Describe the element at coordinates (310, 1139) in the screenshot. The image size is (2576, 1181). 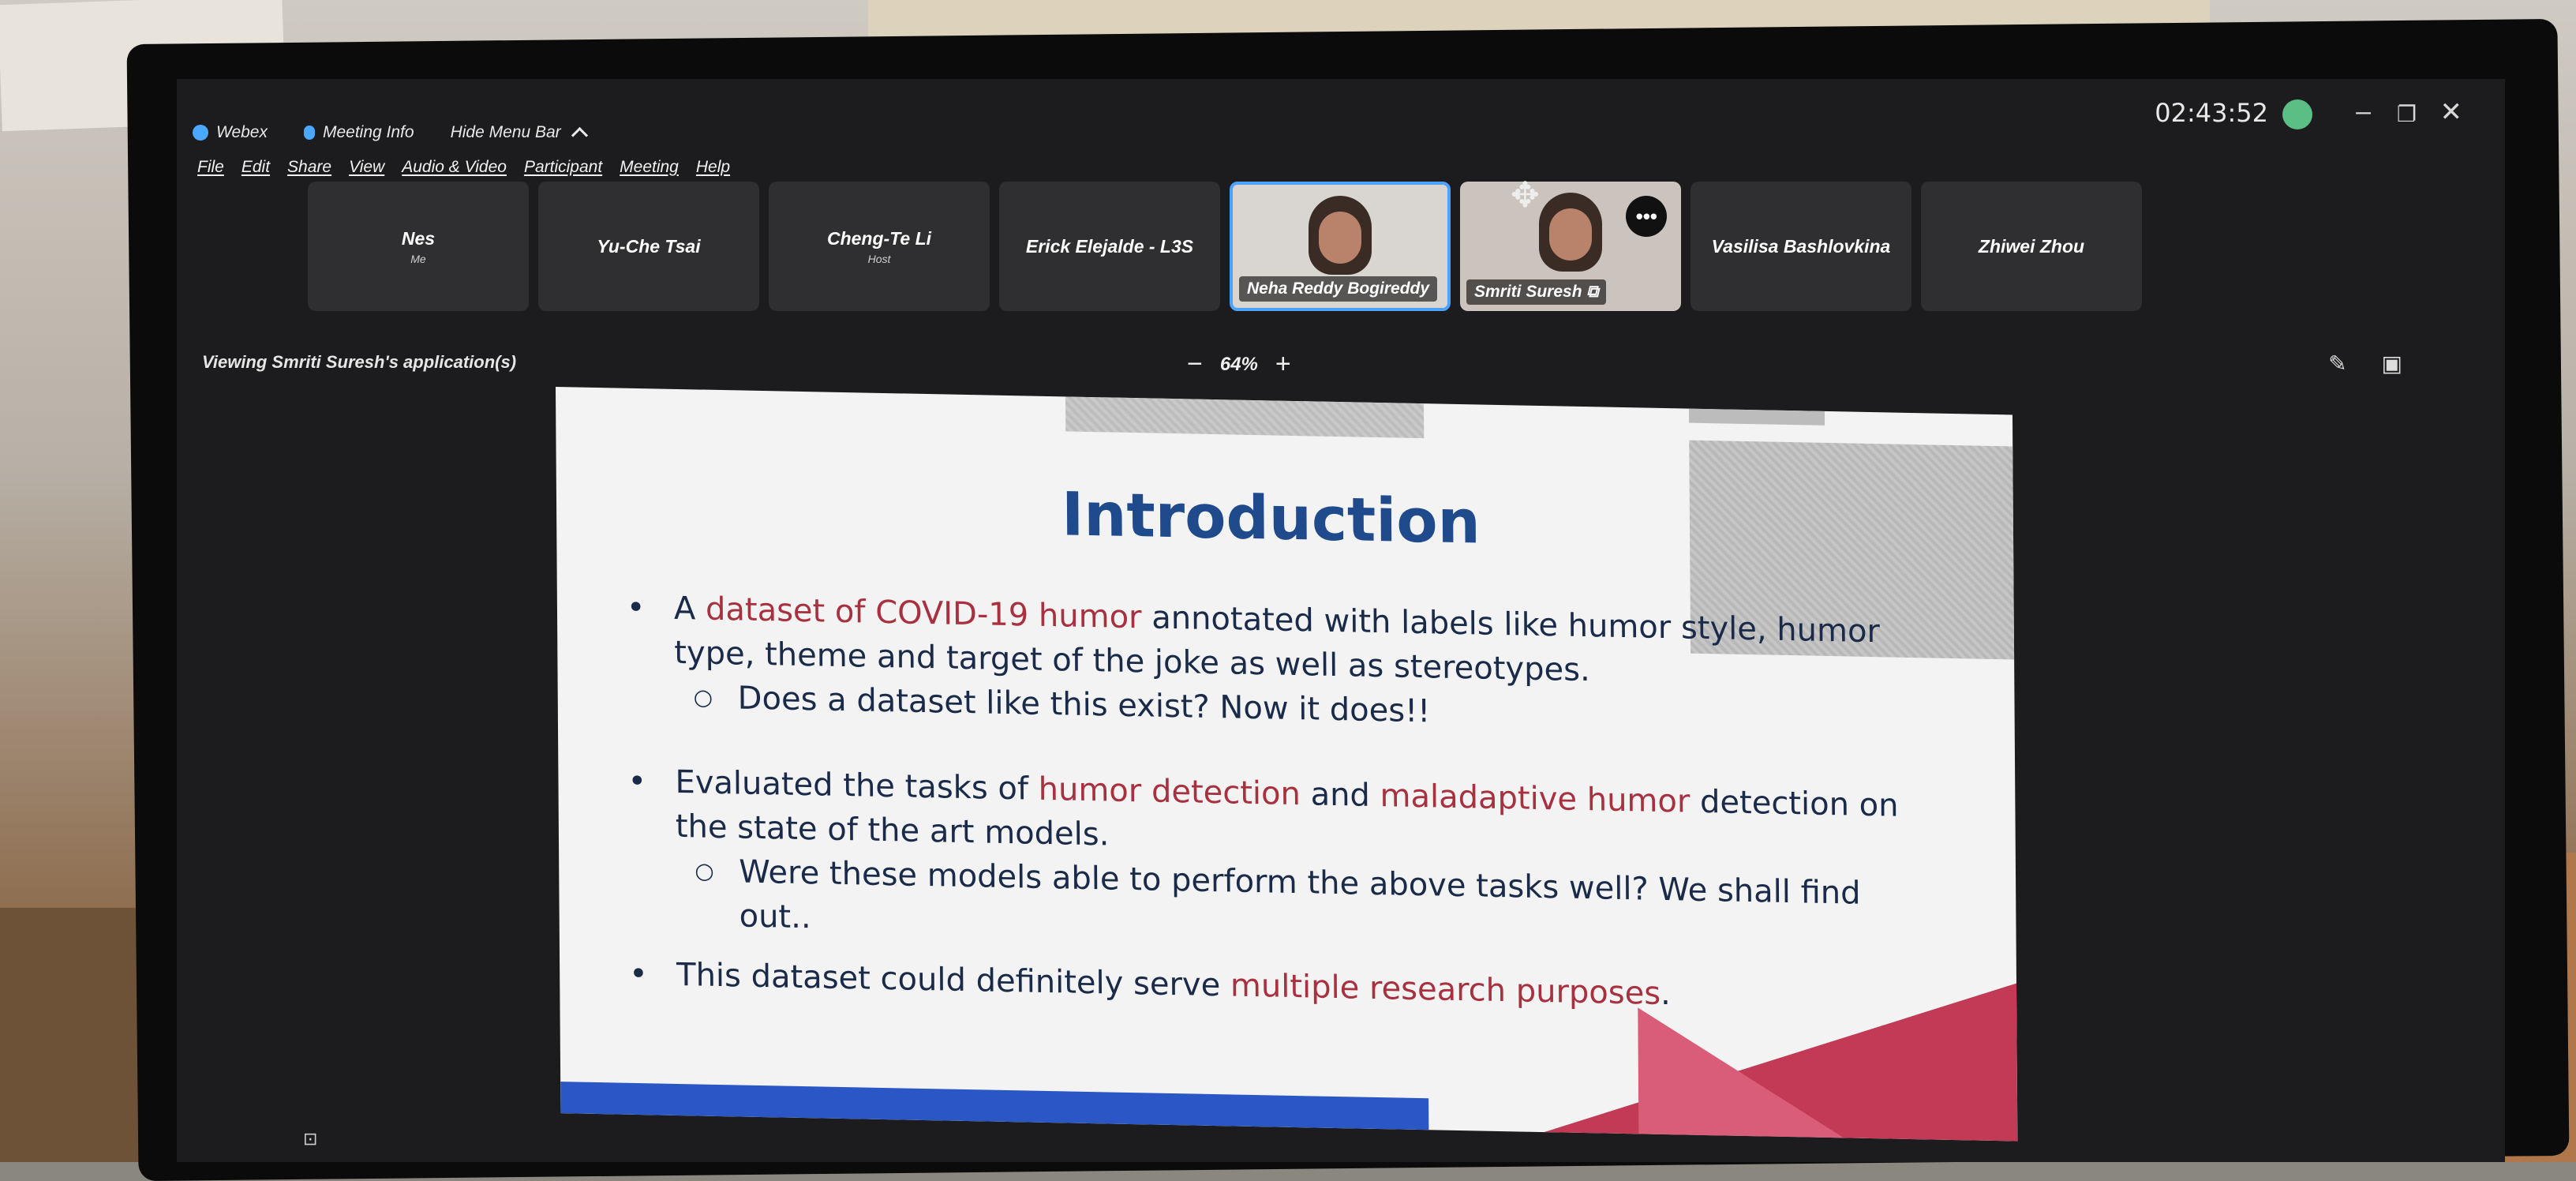
I see `captions-icon: ⊡` at that location.